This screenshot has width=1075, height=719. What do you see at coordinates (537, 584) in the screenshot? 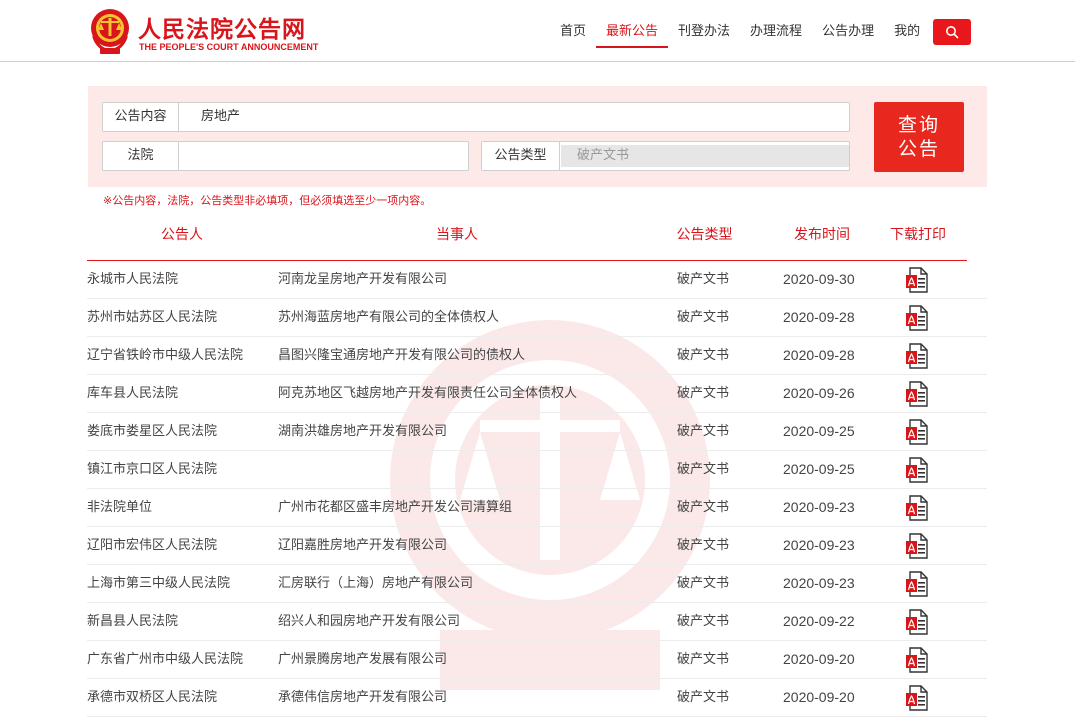
I see `table-row: 上海市第三中级人民法院 汇房联行（上海）房地产有限公司 破产文书 2020-09-23` at bounding box center [537, 584].